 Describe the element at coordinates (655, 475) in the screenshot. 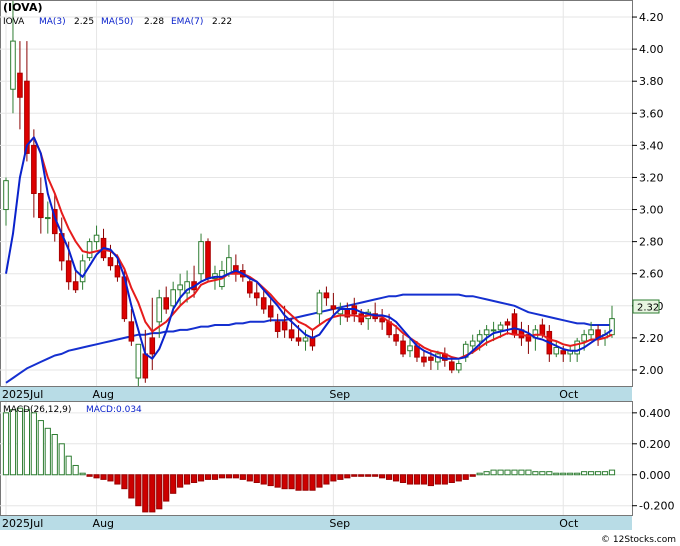

I see `macd-tick-label: 0.000` at that location.